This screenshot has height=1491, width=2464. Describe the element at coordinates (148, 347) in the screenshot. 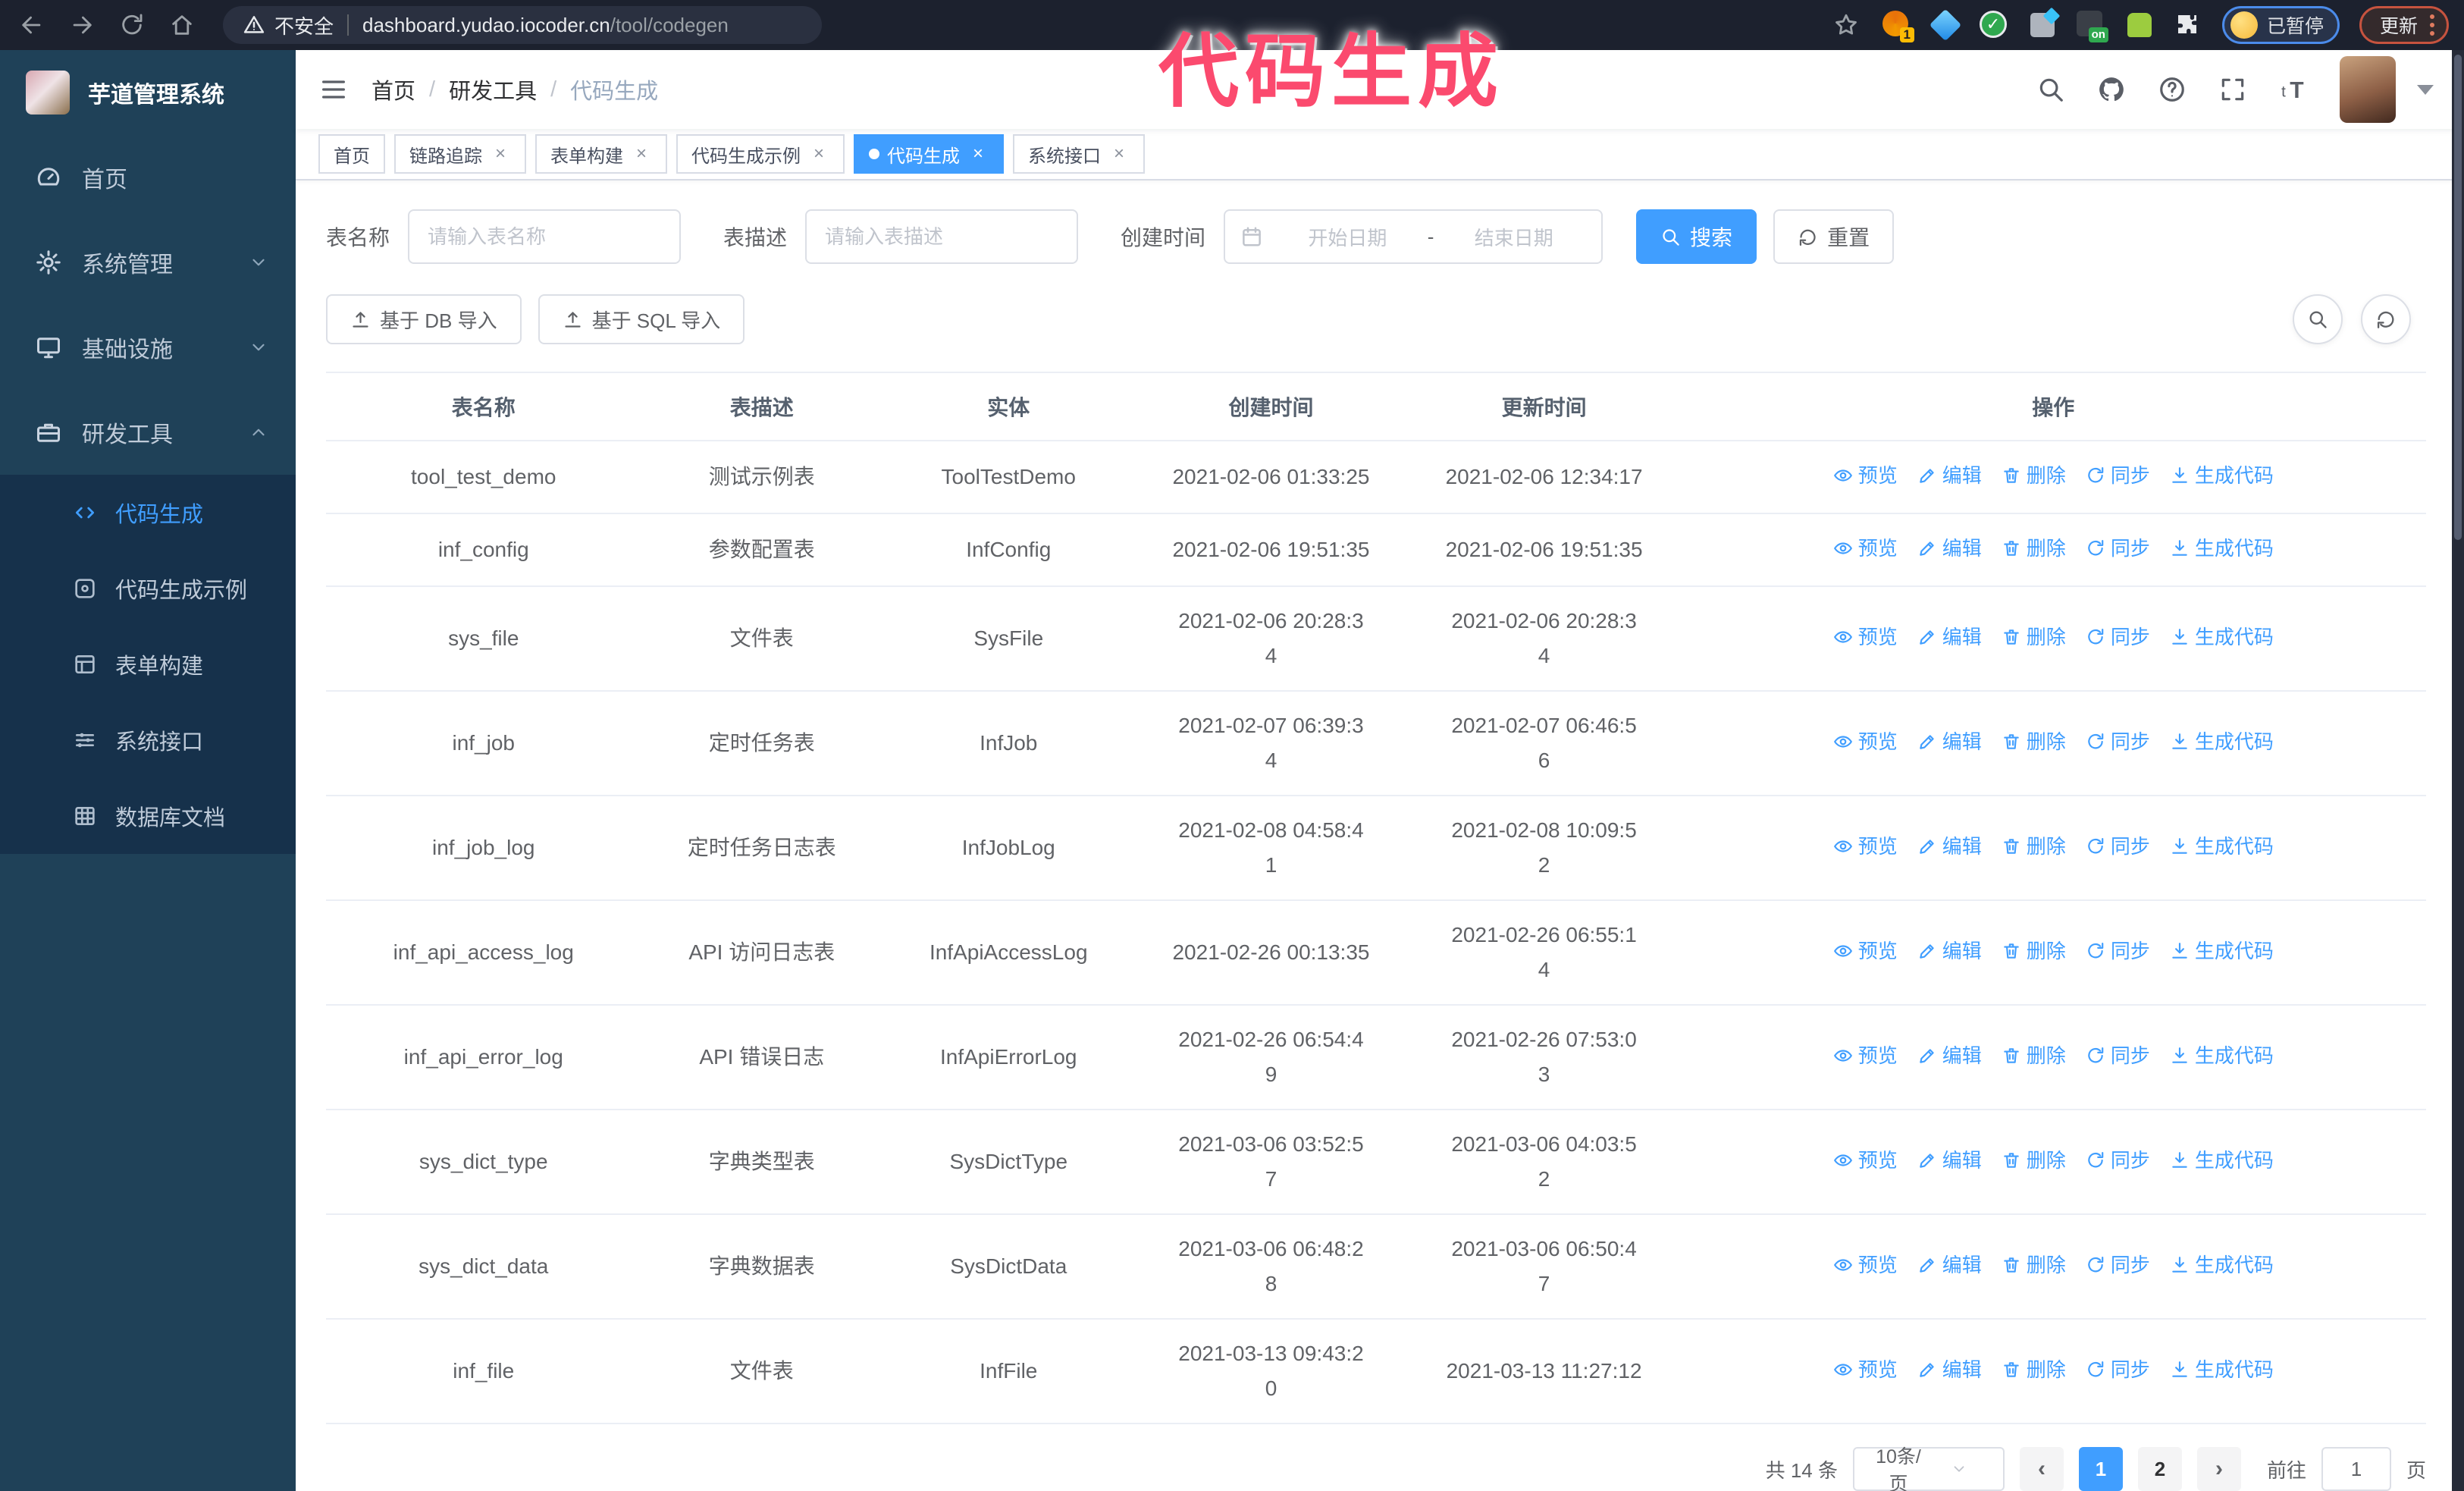

I see `sidebar-item-2: 基础设施` at that location.